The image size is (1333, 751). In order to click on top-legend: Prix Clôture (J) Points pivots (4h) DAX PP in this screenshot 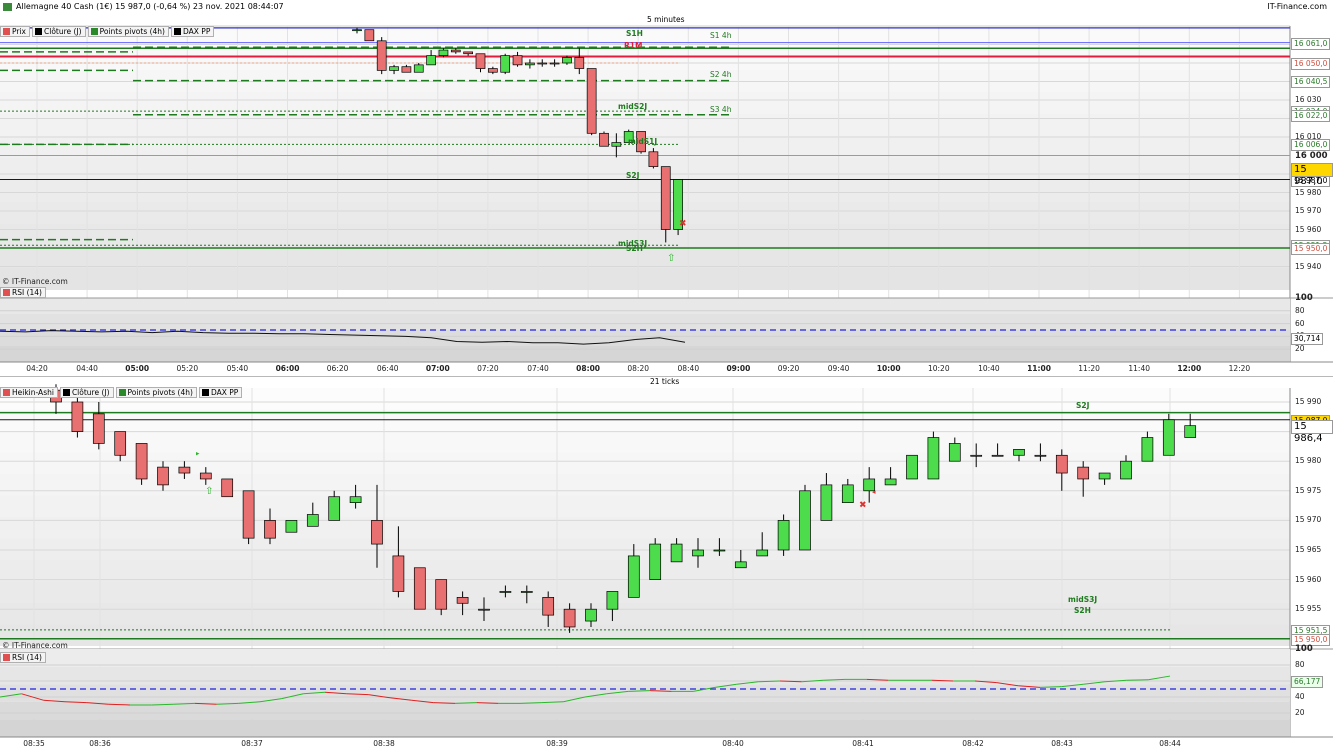, I will do `click(108, 31)`.